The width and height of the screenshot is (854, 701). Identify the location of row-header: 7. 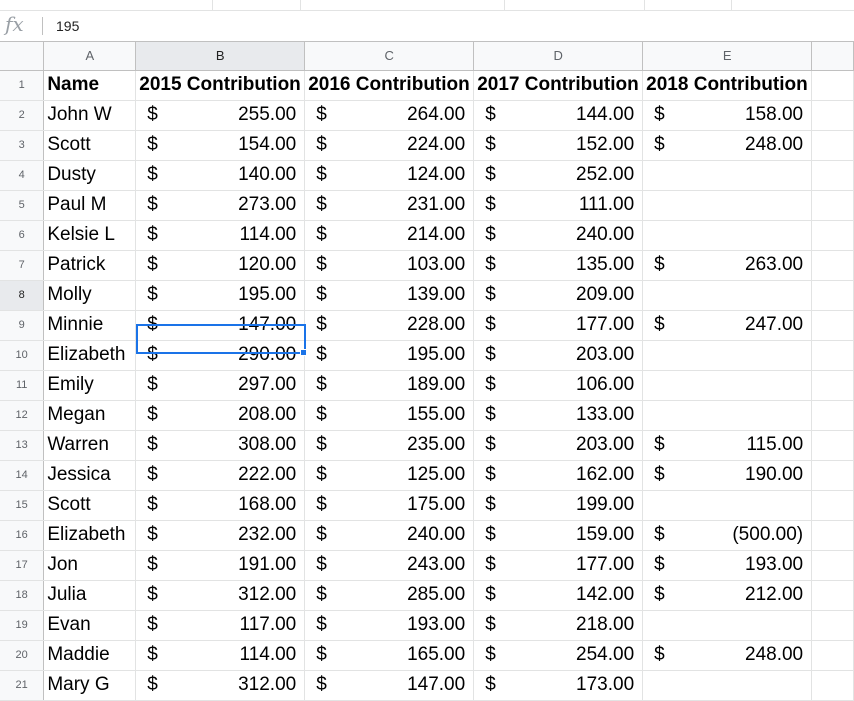
(22, 265).